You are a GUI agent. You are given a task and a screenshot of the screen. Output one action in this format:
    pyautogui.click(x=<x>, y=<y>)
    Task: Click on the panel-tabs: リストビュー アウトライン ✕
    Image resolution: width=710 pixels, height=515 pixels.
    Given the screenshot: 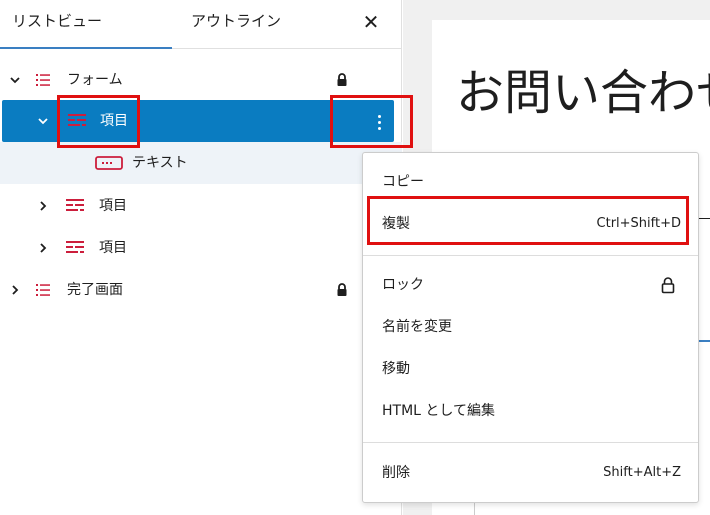 What is the action you would take?
    pyautogui.click(x=201, y=24)
    